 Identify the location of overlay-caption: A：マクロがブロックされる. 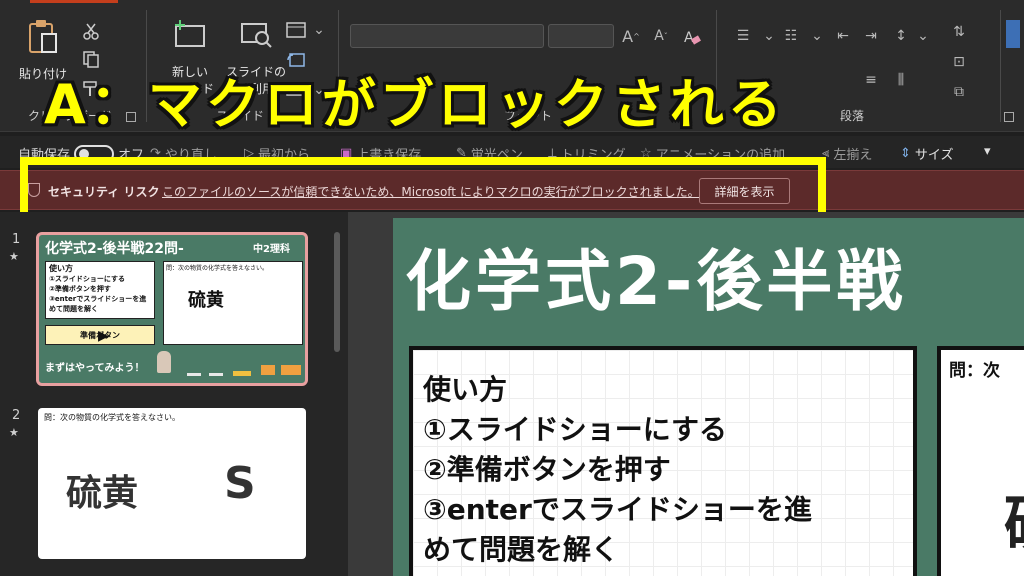
(415, 104).